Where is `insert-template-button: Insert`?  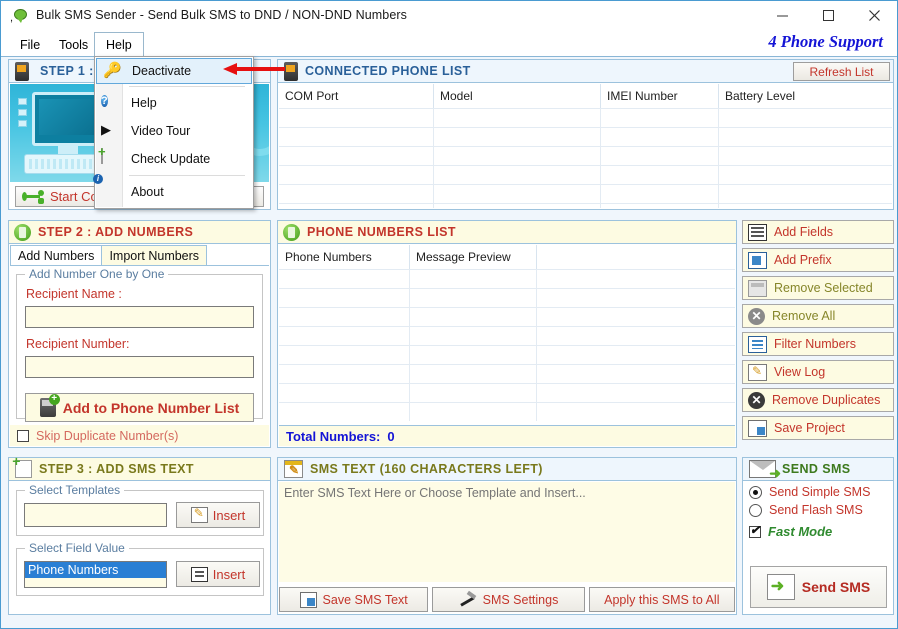
insert-template-button: Insert is located at coordinates (218, 515).